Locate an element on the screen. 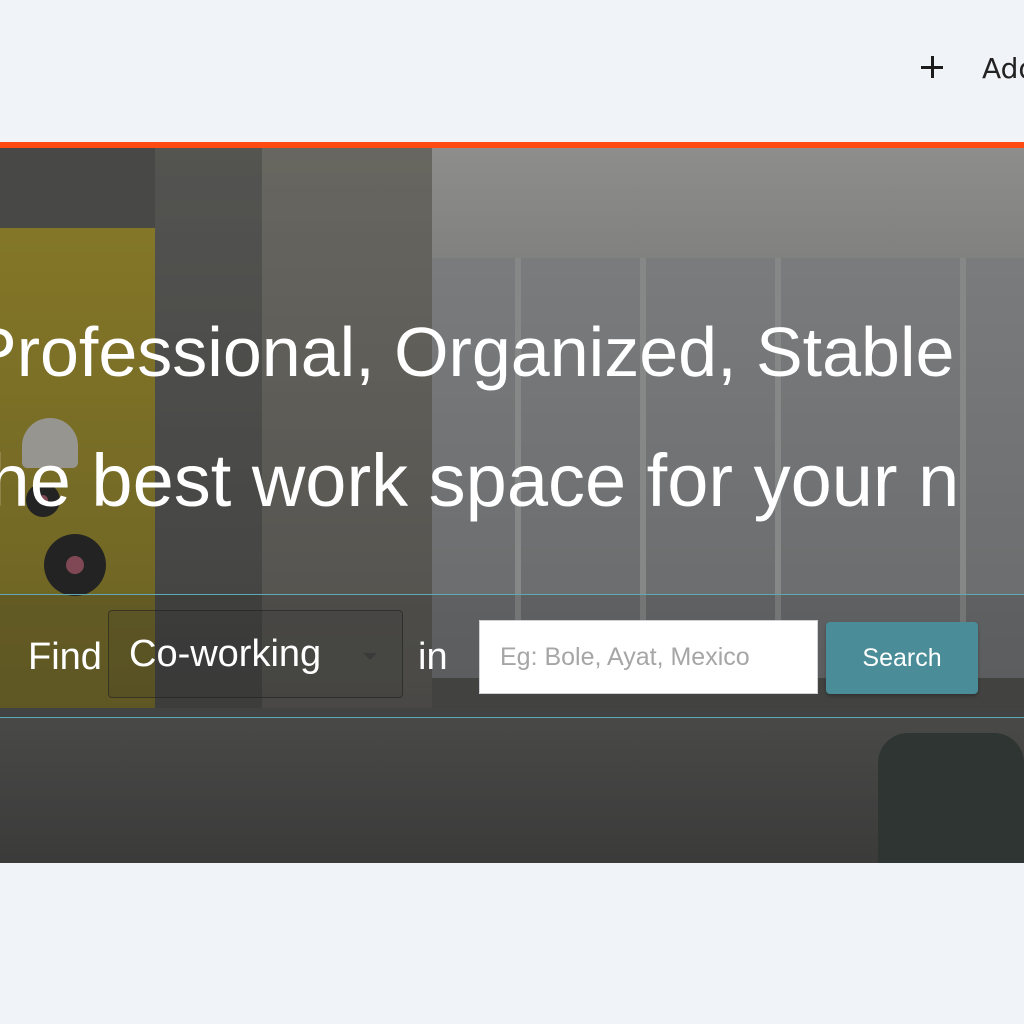  space-type-select: Co-working is located at coordinates (255, 654).